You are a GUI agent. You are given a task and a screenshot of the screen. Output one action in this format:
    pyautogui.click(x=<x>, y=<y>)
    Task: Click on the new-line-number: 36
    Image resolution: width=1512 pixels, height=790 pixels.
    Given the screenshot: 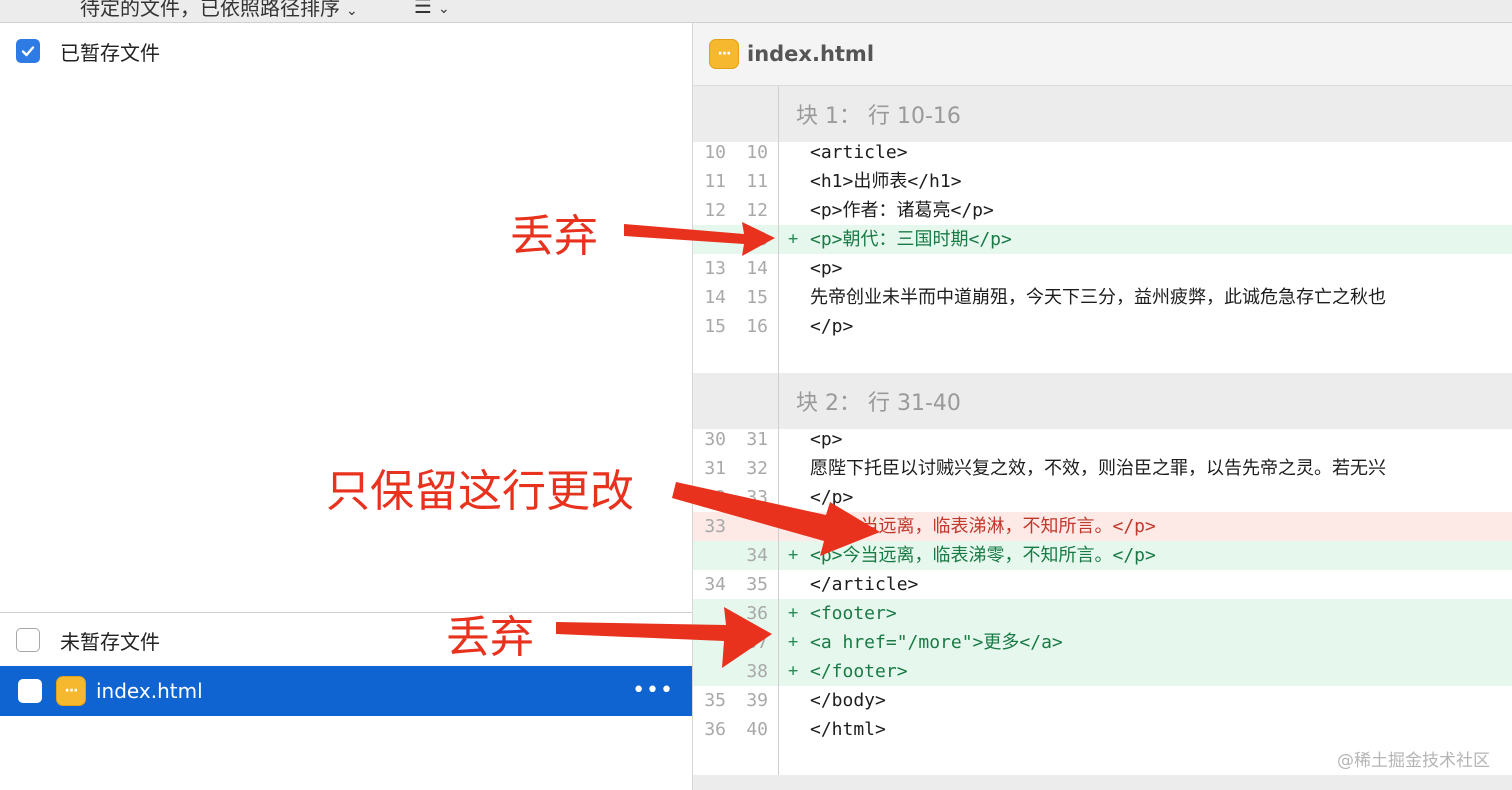 What is the action you would take?
    pyautogui.click(x=757, y=613)
    